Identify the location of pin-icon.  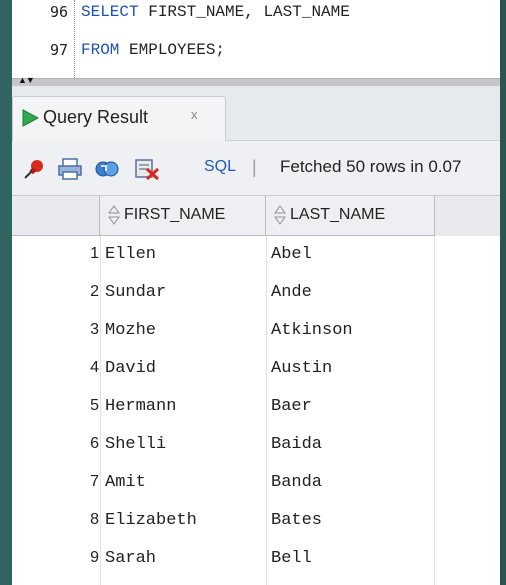
(34, 169).